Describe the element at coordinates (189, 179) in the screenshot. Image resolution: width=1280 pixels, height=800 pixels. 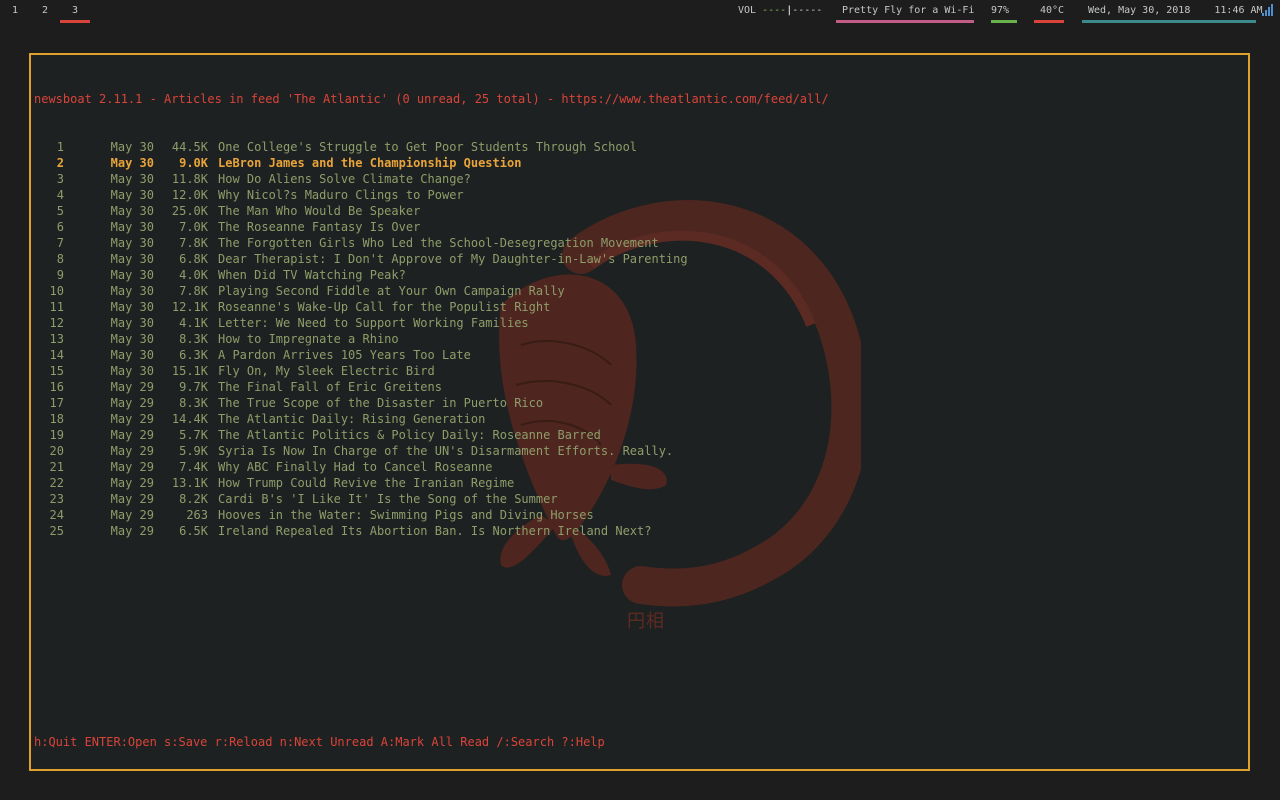
I see `article-size: 11.8K` at that location.